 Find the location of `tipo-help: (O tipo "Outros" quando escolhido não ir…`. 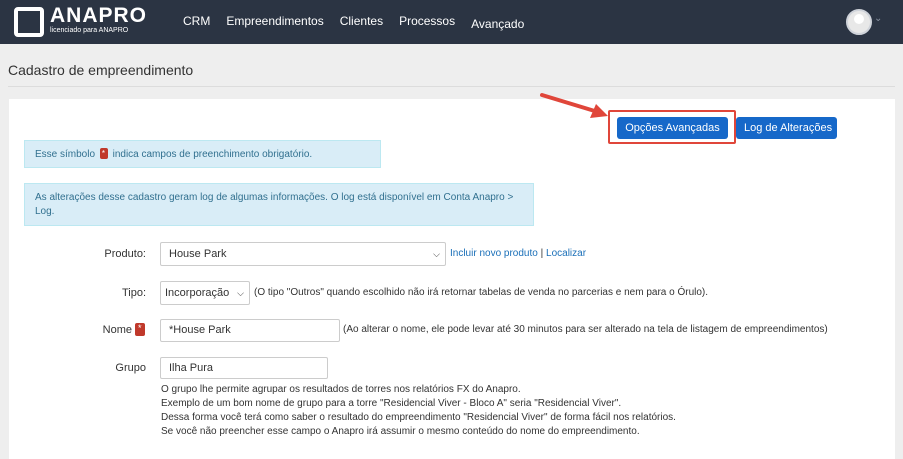

tipo-help: (O tipo "Outros" quando escolhido não ir… is located at coordinates (481, 292).